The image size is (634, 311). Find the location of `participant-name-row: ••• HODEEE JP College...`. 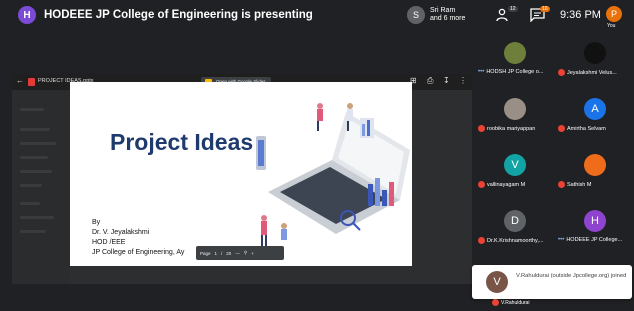

participant-name-row: ••• HODEEE JP College... is located at coordinates (596, 240).